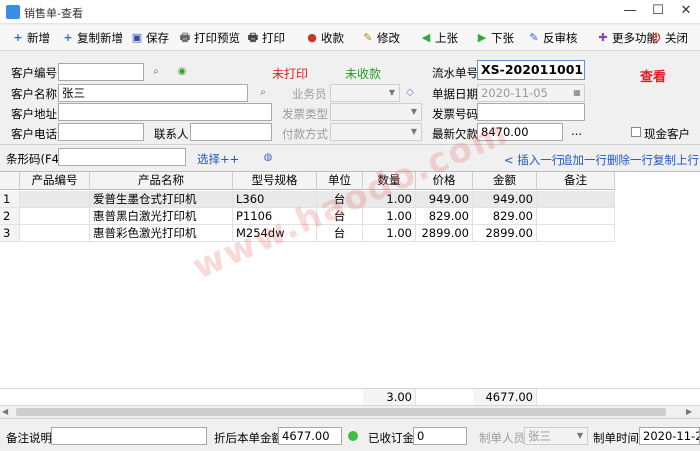  I want to click on unapprove-icon: ✎, so click(534, 37).